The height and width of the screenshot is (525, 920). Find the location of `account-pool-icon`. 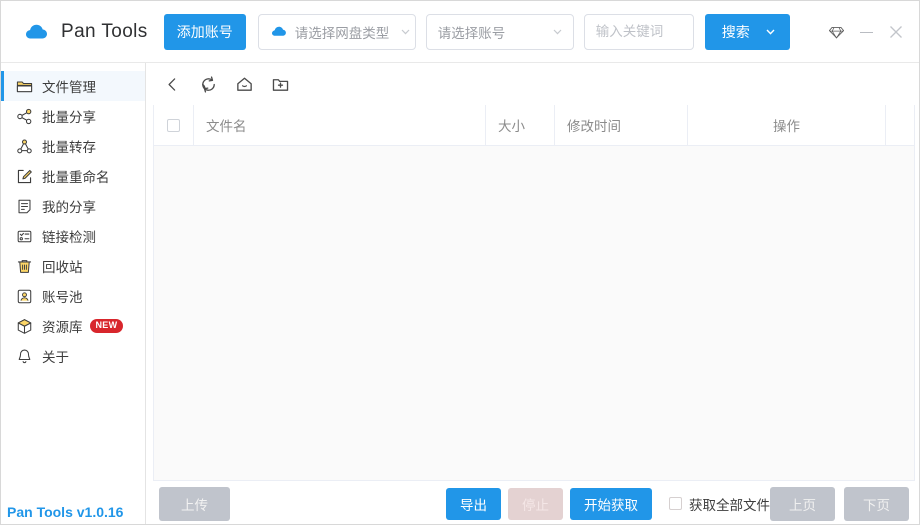

account-pool-icon is located at coordinates (24, 296).